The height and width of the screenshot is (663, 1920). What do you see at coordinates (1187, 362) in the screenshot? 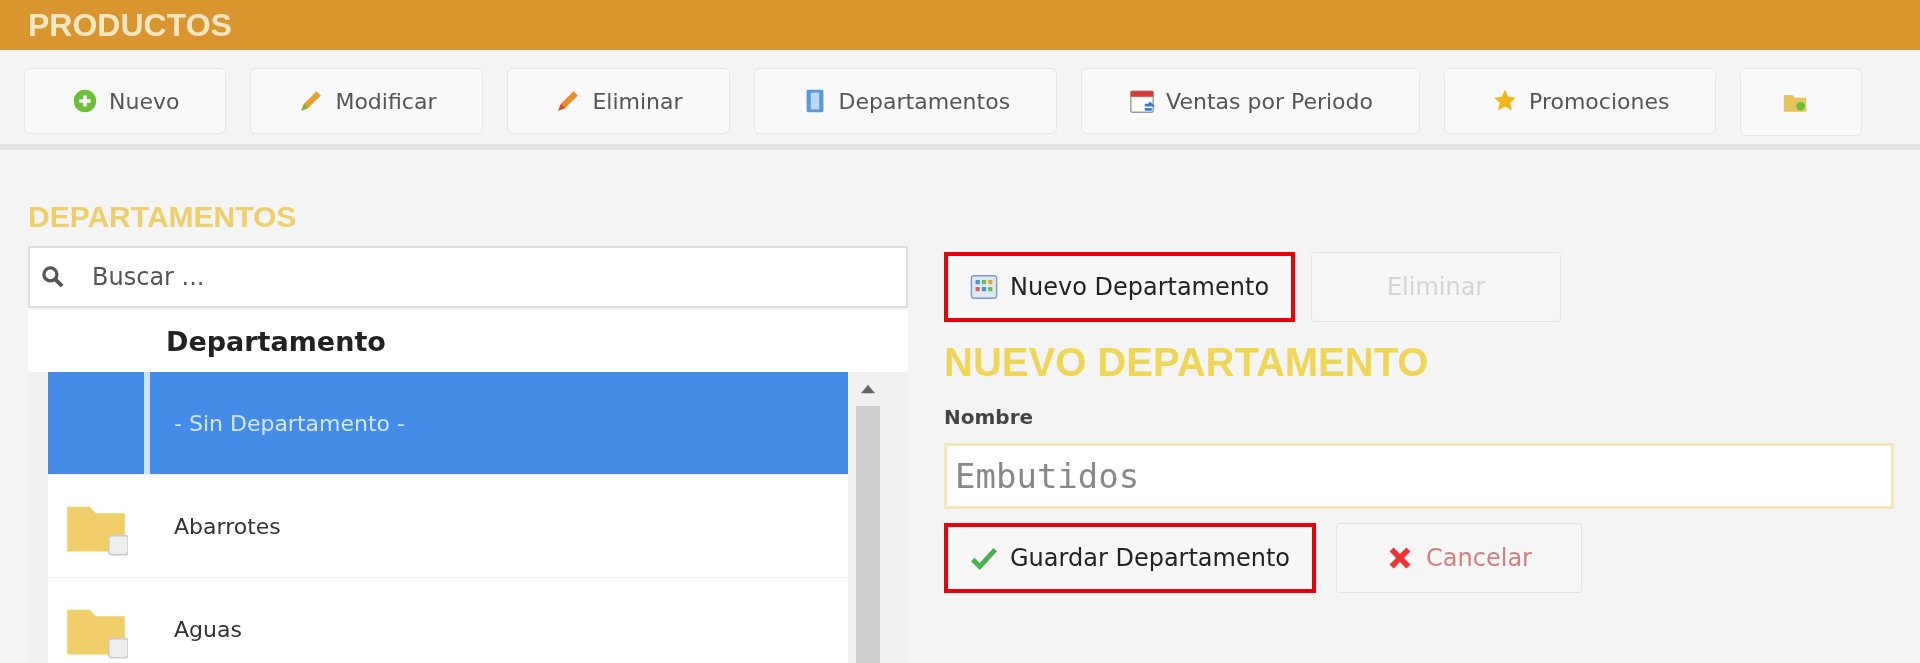
I see `form-heading: NUEVO DEPARTAMENTO` at bounding box center [1187, 362].